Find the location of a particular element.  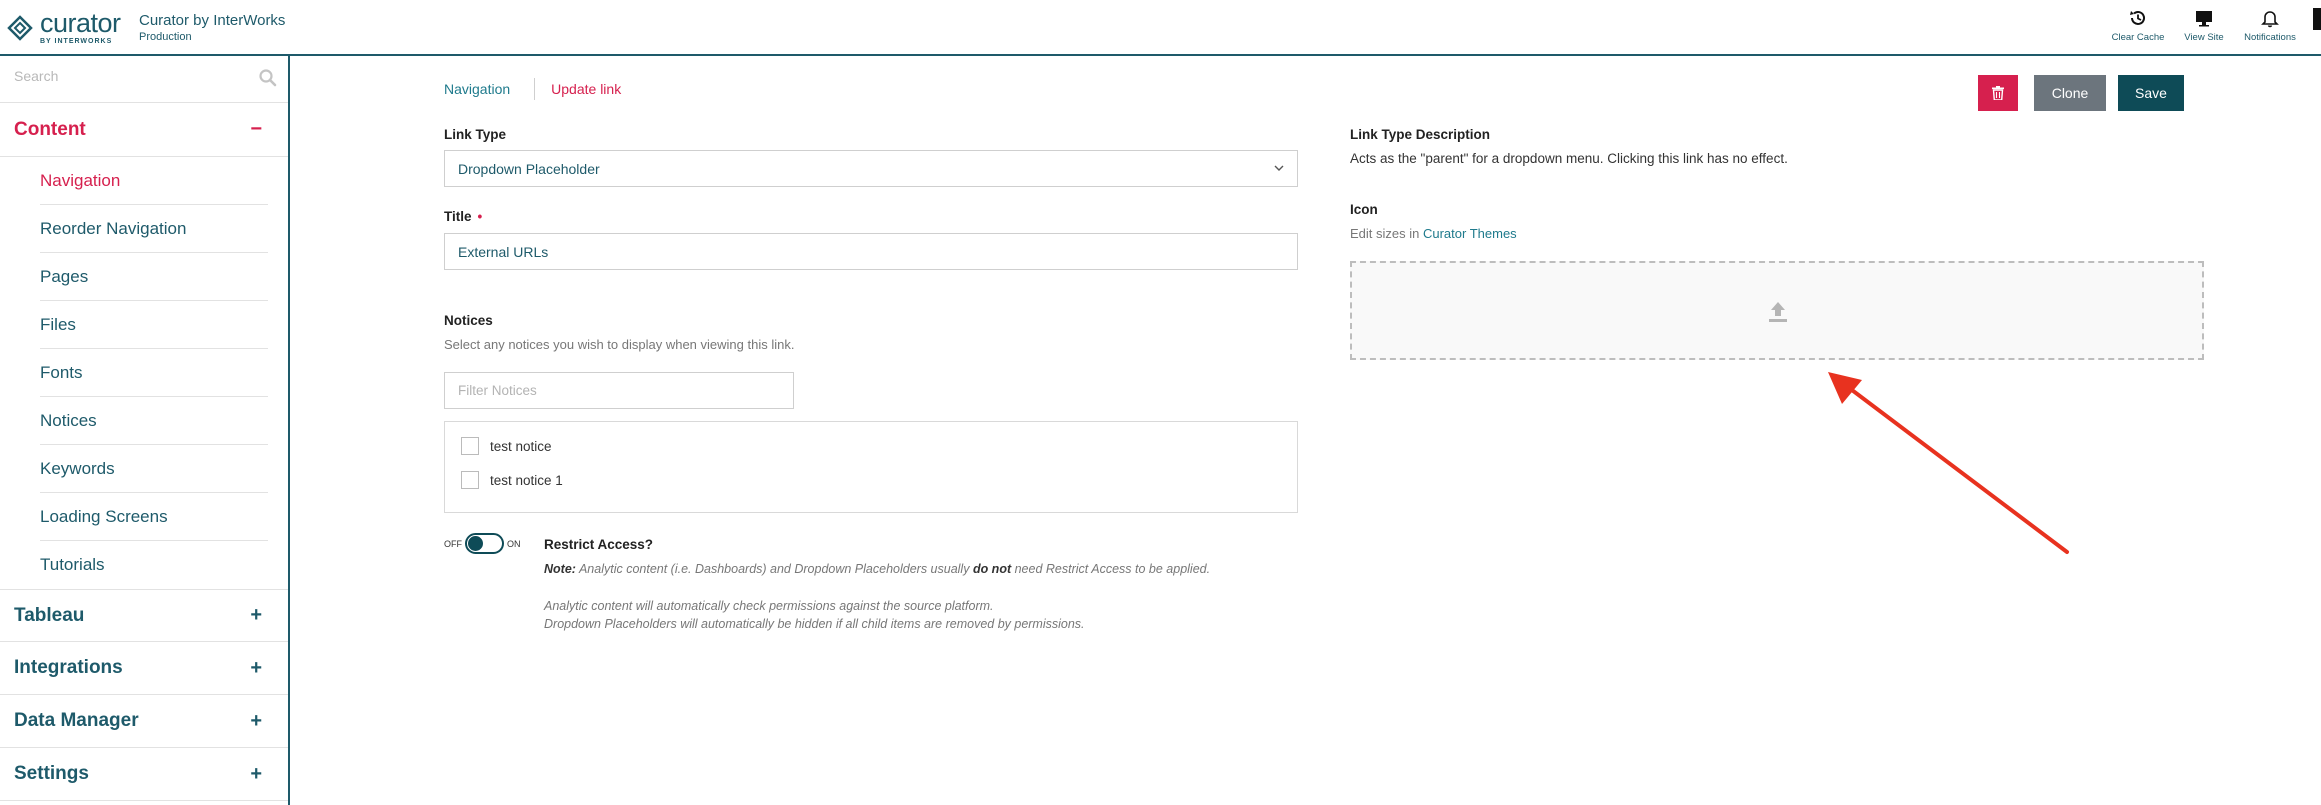

sidebar-item-tutorials: Tutorials is located at coordinates (154, 565).